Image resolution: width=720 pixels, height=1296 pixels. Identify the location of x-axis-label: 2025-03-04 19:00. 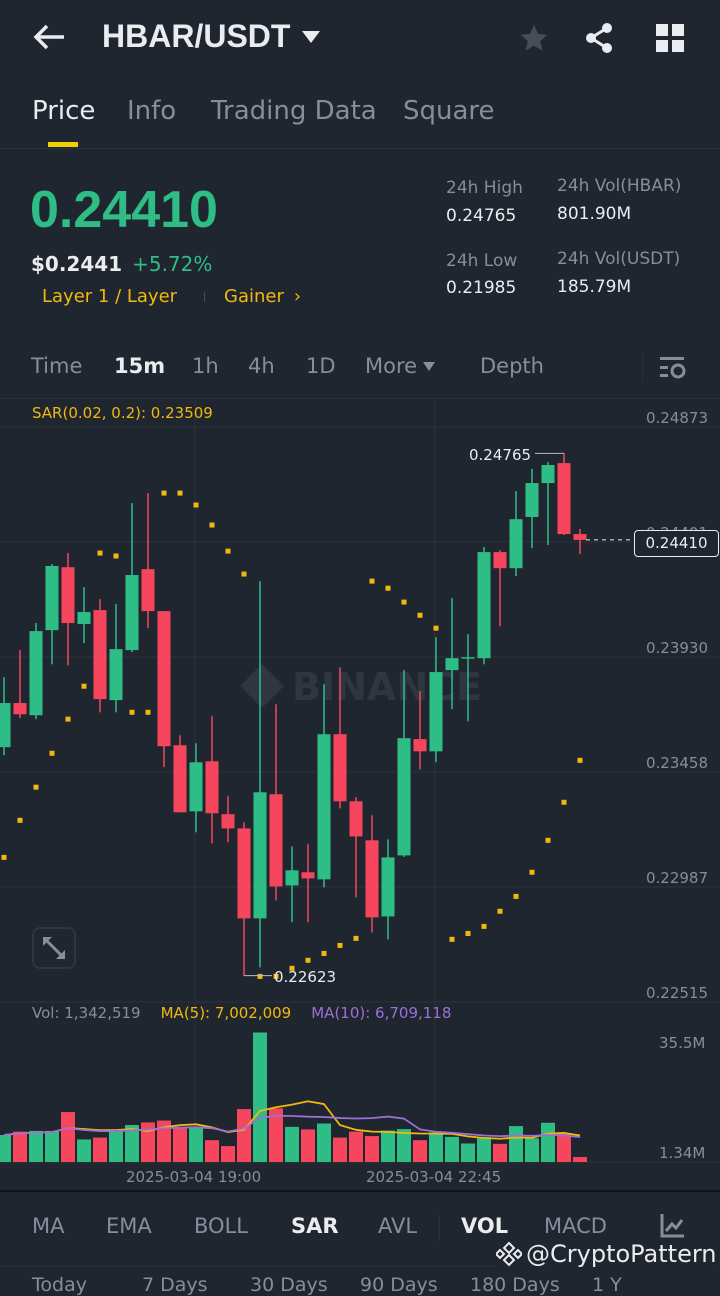
(194, 1177).